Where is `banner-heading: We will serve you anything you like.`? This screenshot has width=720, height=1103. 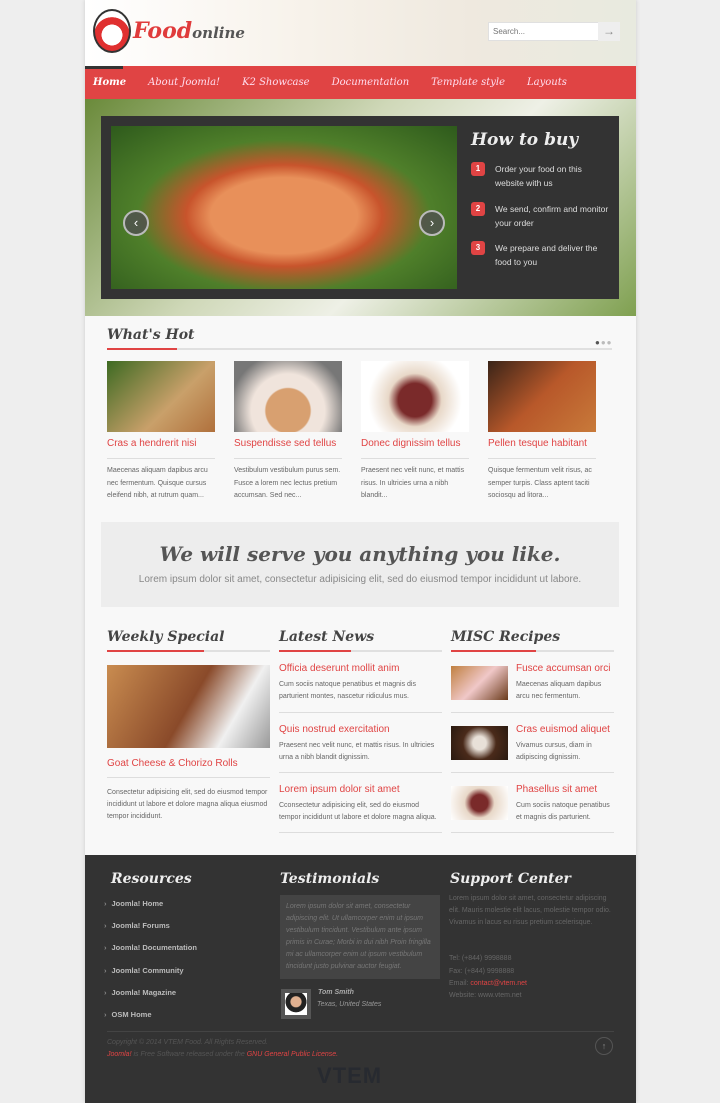 banner-heading: We will serve you anything you like. is located at coordinates (360, 554).